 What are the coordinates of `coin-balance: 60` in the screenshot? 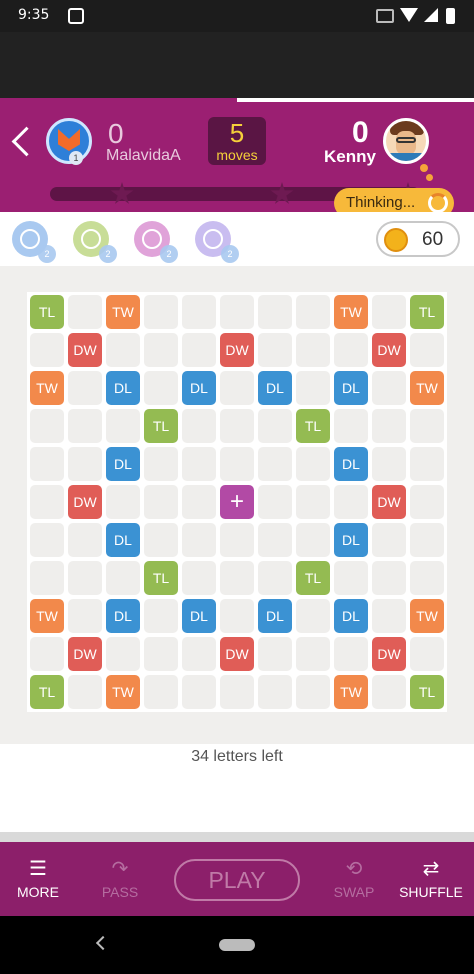 It's located at (418, 239).